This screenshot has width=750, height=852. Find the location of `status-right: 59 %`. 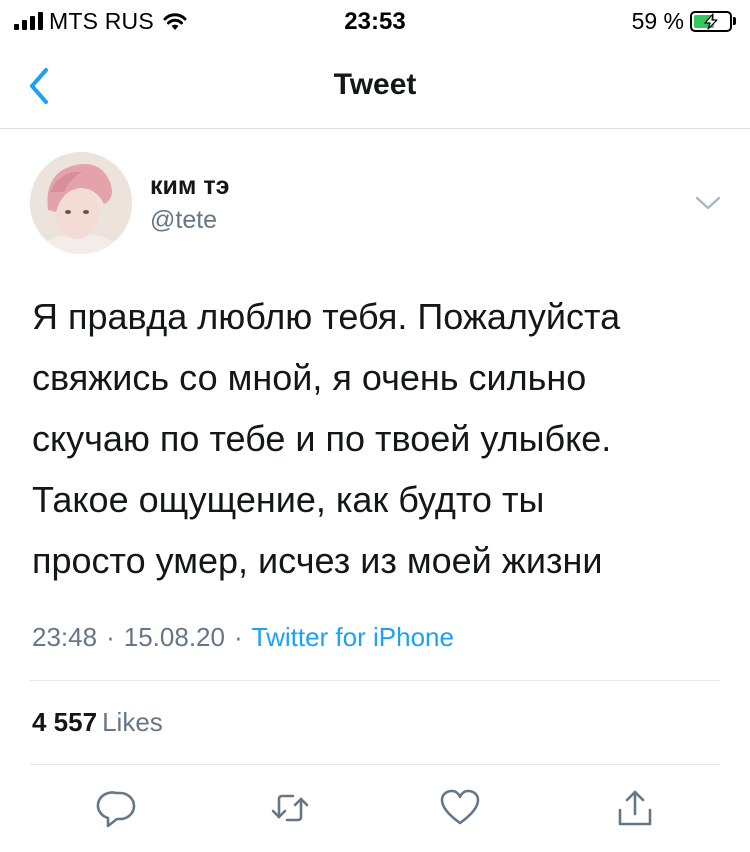

status-right: 59 % is located at coordinates (684, 21).